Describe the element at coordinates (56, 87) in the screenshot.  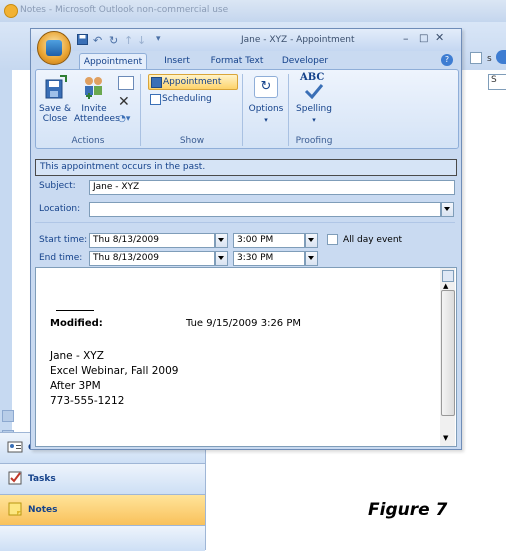
I see `save-close-icon` at that location.